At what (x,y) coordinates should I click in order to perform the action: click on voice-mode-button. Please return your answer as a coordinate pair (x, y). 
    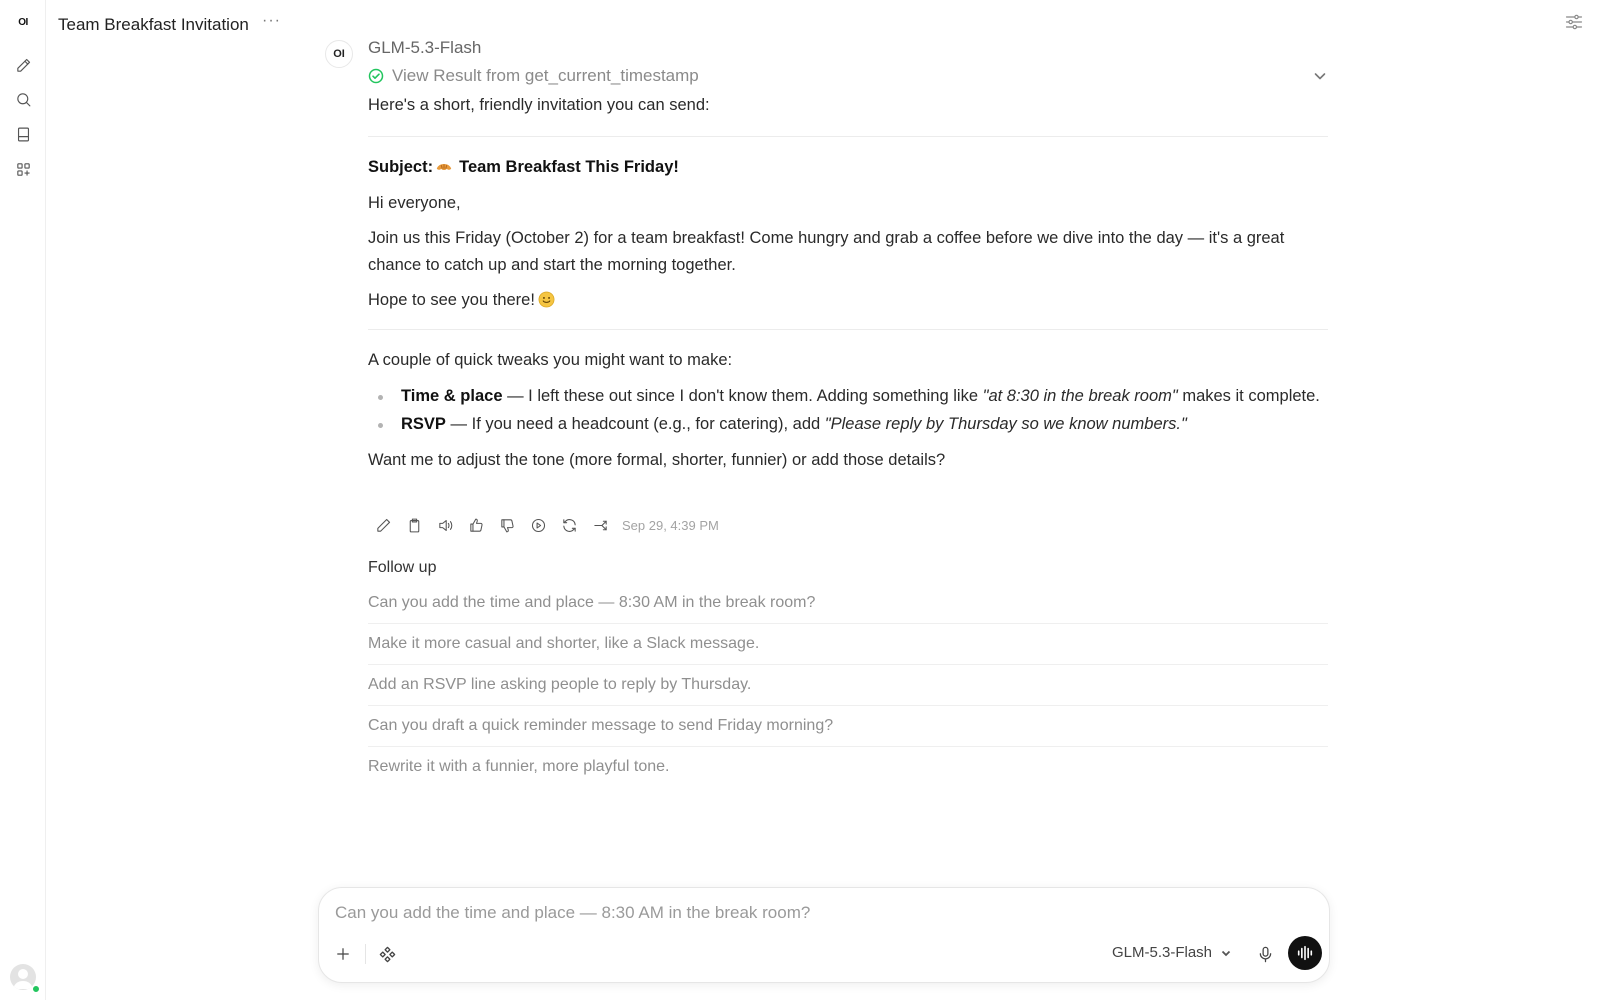
    Looking at the image, I should click on (1305, 953).